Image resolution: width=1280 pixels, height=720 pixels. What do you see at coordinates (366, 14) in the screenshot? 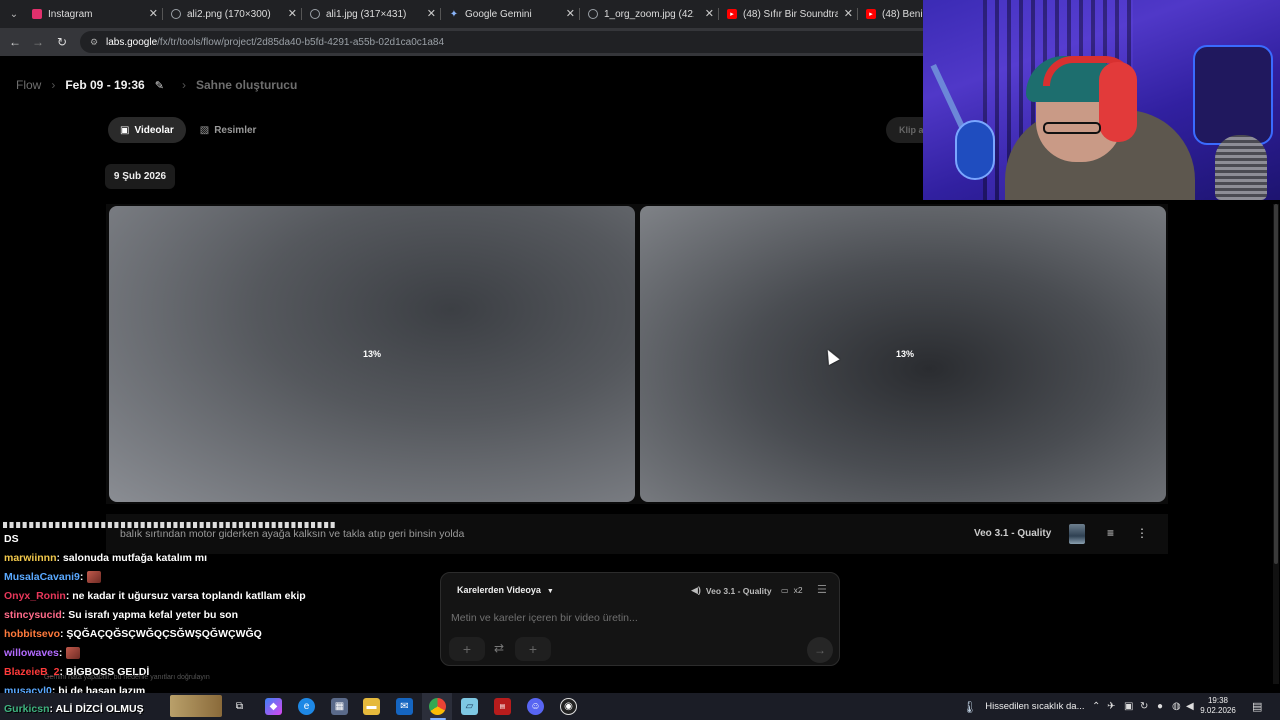
I see `tab-title: ali1.jpg (317×431)` at bounding box center [366, 14].